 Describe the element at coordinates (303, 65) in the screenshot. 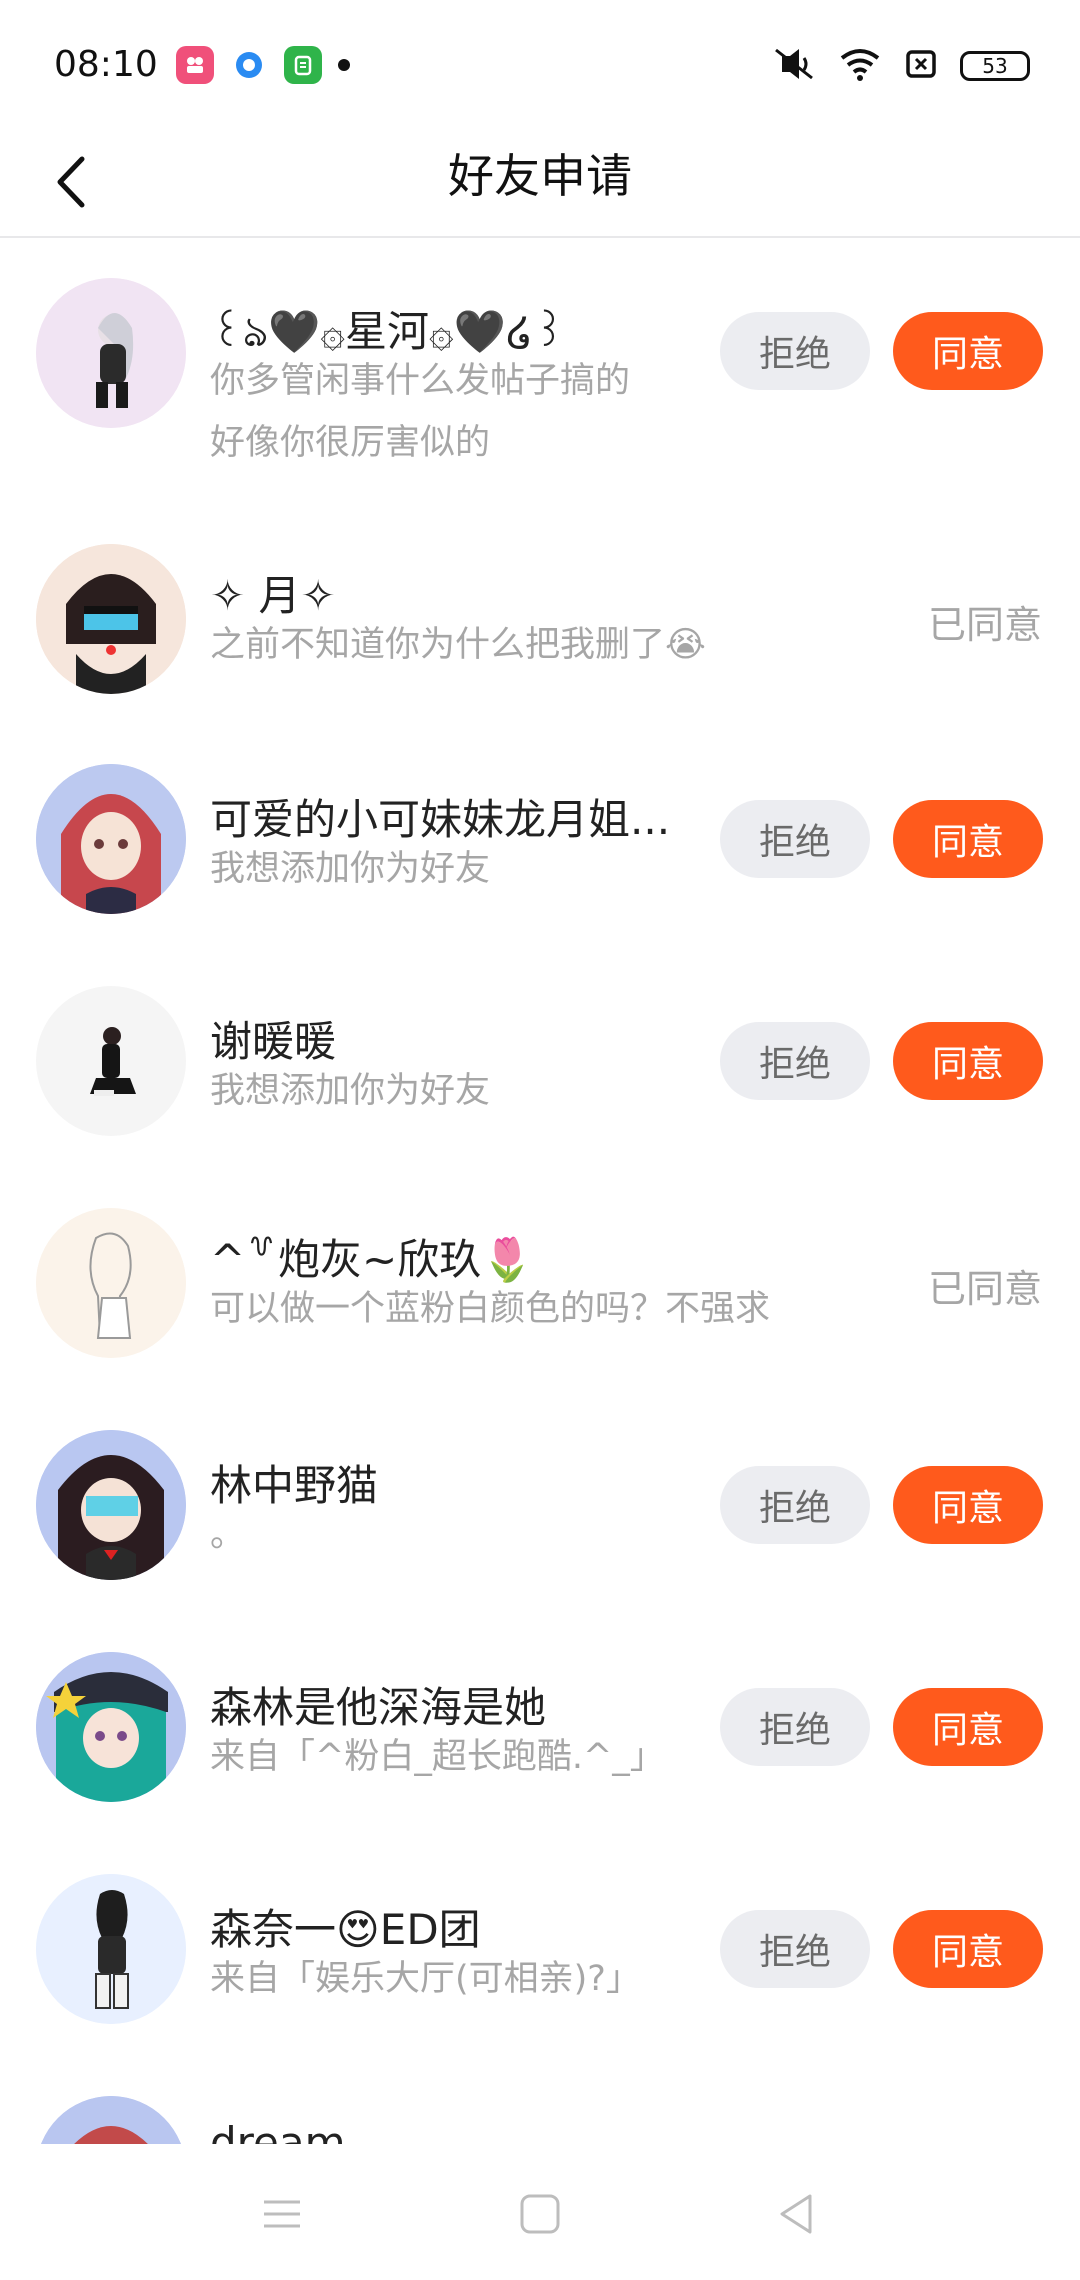

I see `app-green-icon` at that location.